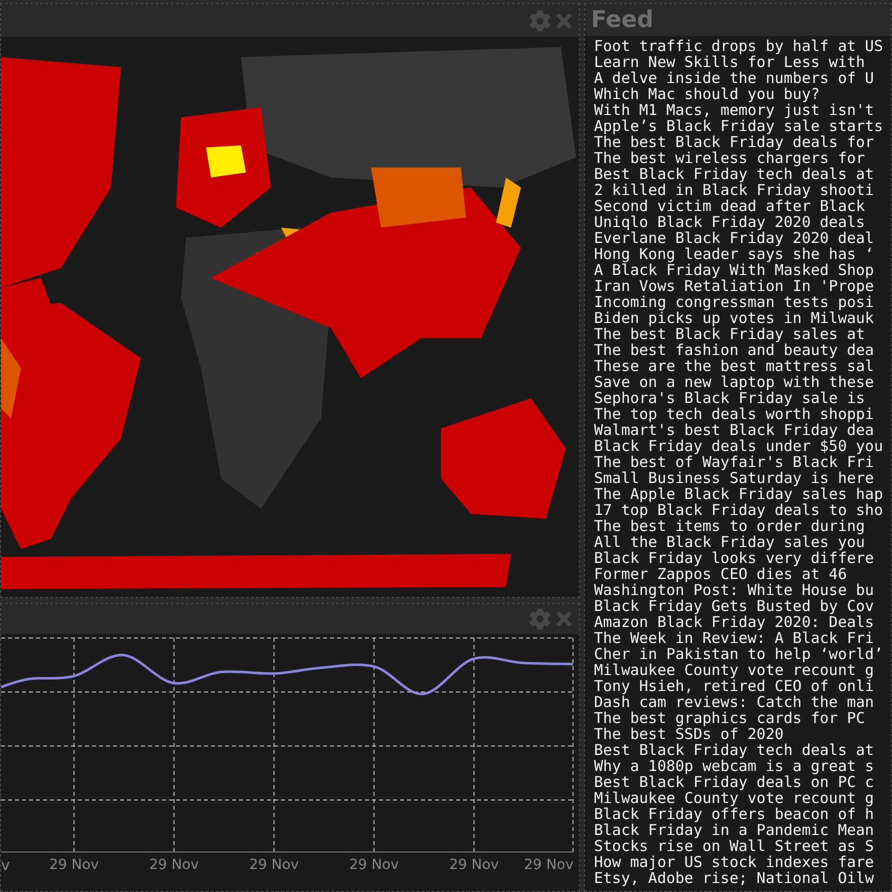  Describe the element at coordinates (734, 430) in the screenshot. I see `feed-item: Walmart's best Black Friday dea` at that location.